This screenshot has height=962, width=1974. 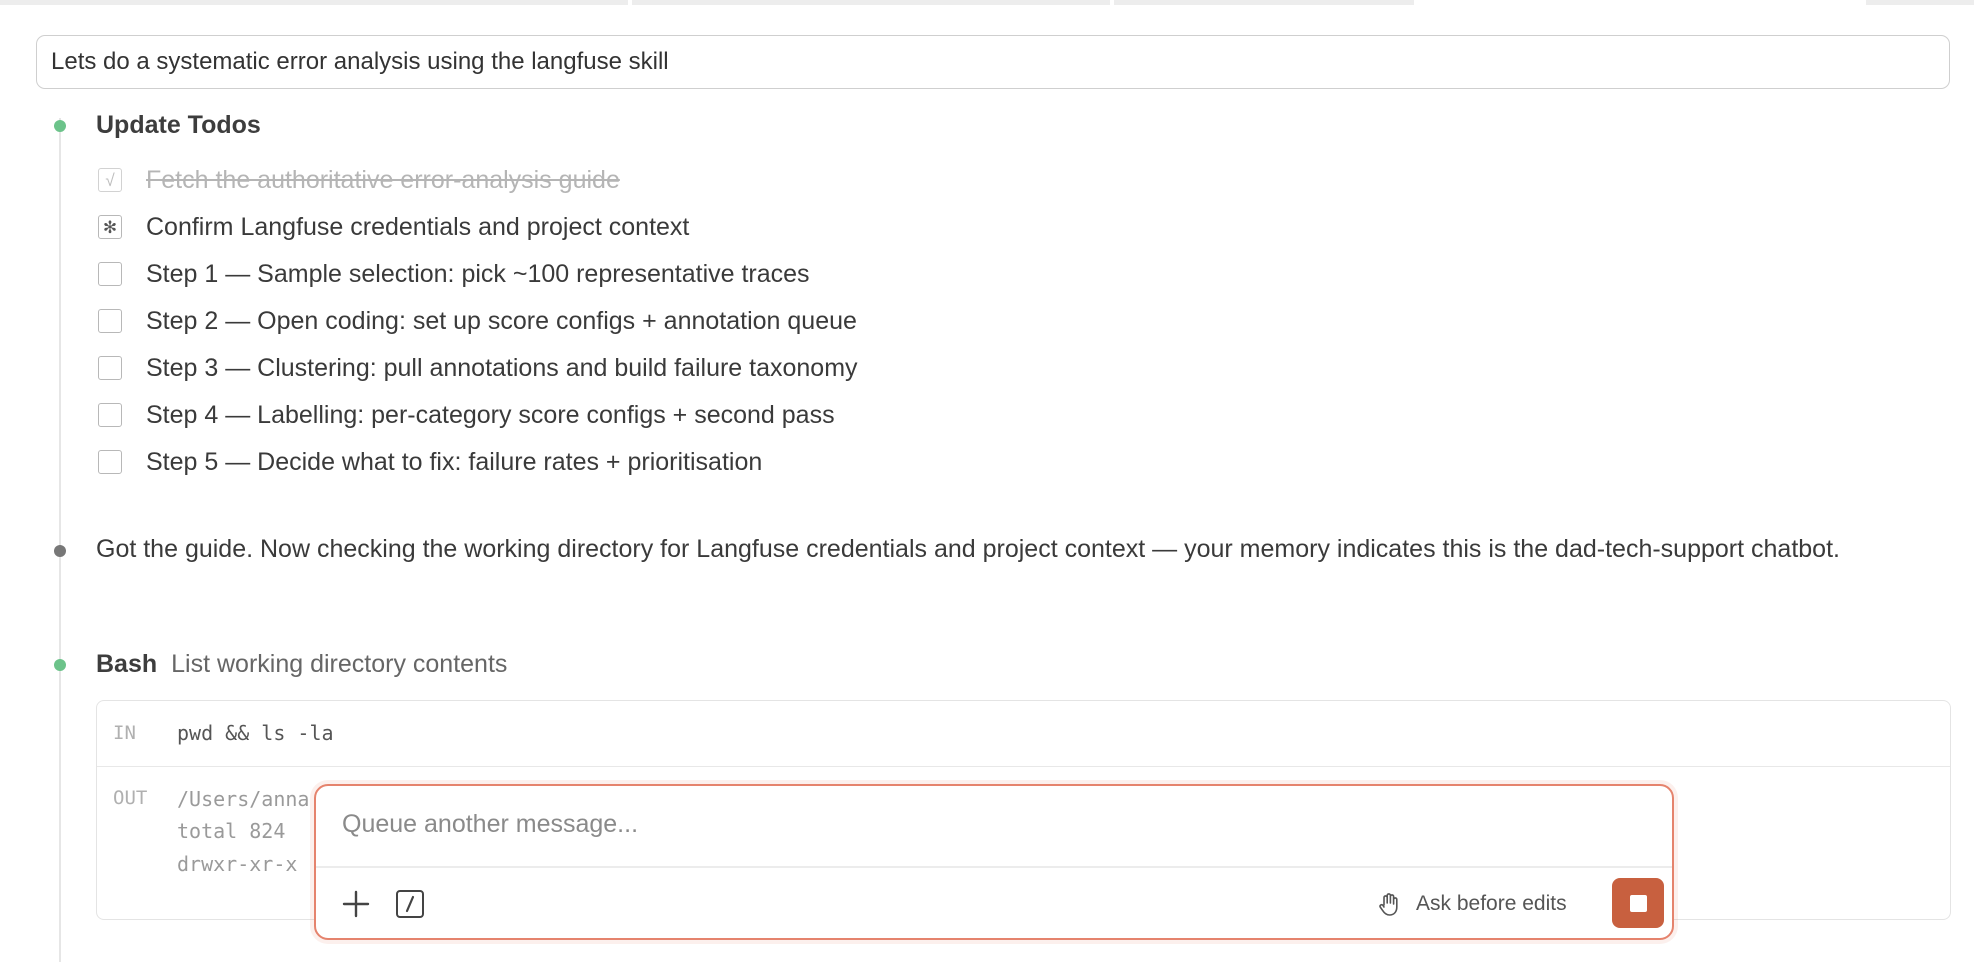 I want to click on out-label: OUT, so click(x=130, y=798).